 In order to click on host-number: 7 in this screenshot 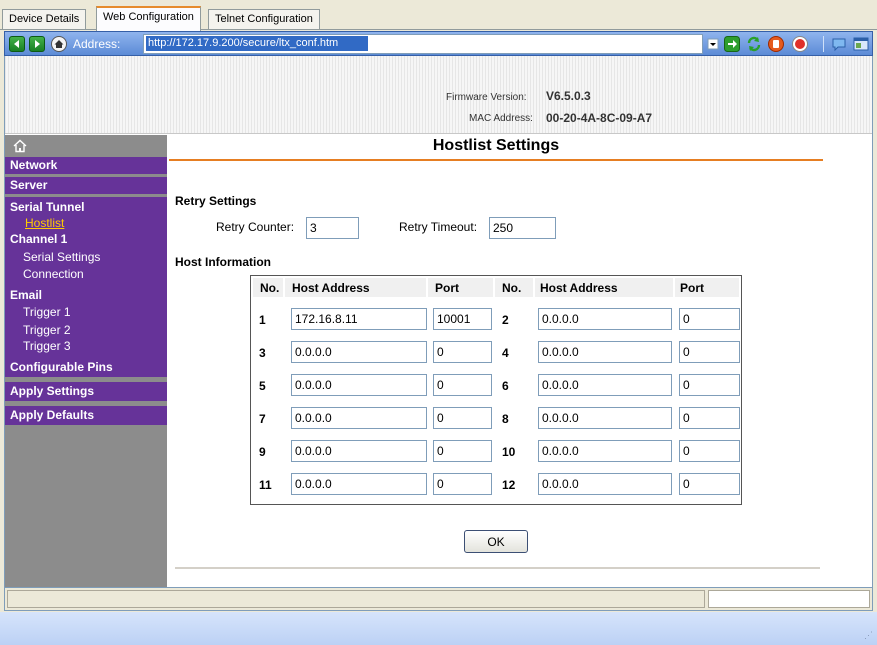, I will do `click(262, 419)`.